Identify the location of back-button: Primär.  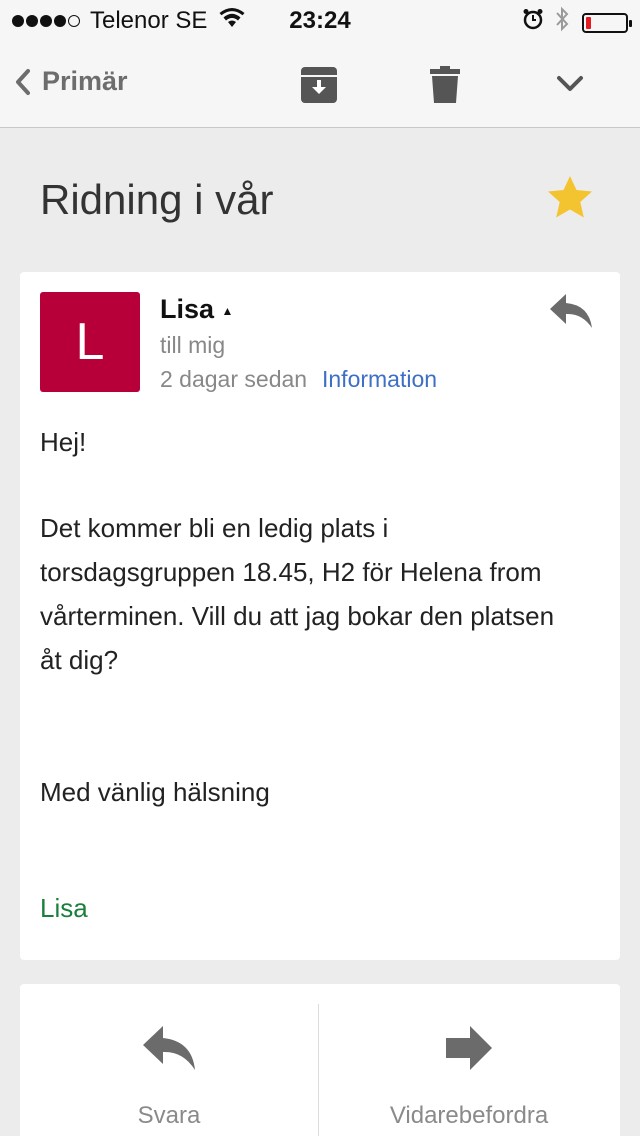
(71, 81).